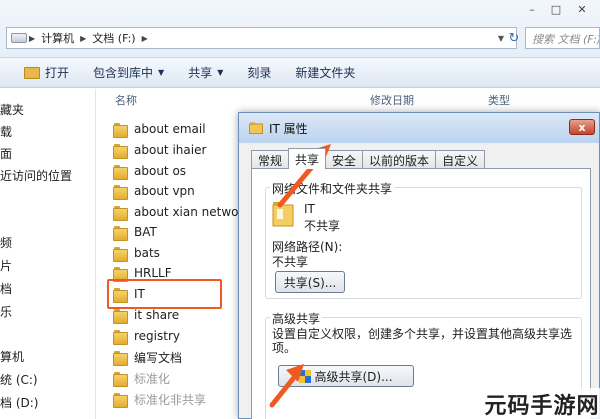 The width and height of the screenshot is (600, 419). Describe the element at coordinates (307, 158) in the screenshot. I see `tab-sharing: 共享` at that location.